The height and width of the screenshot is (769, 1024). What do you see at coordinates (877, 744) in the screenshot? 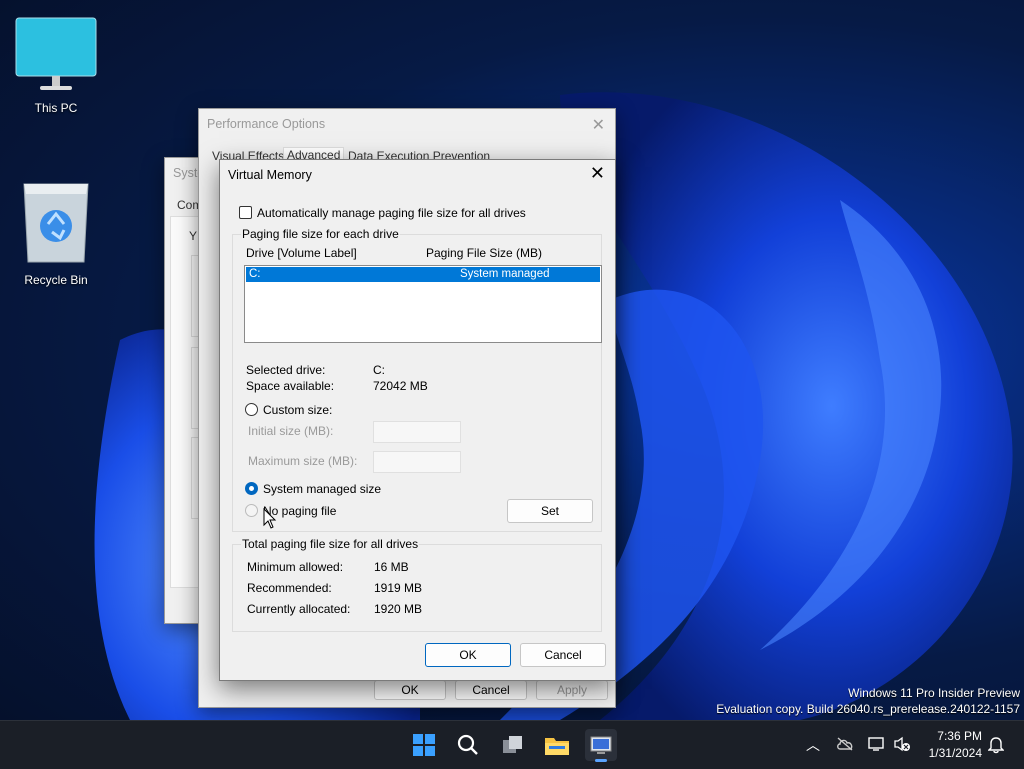
I see `network-icon` at bounding box center [877, 744].